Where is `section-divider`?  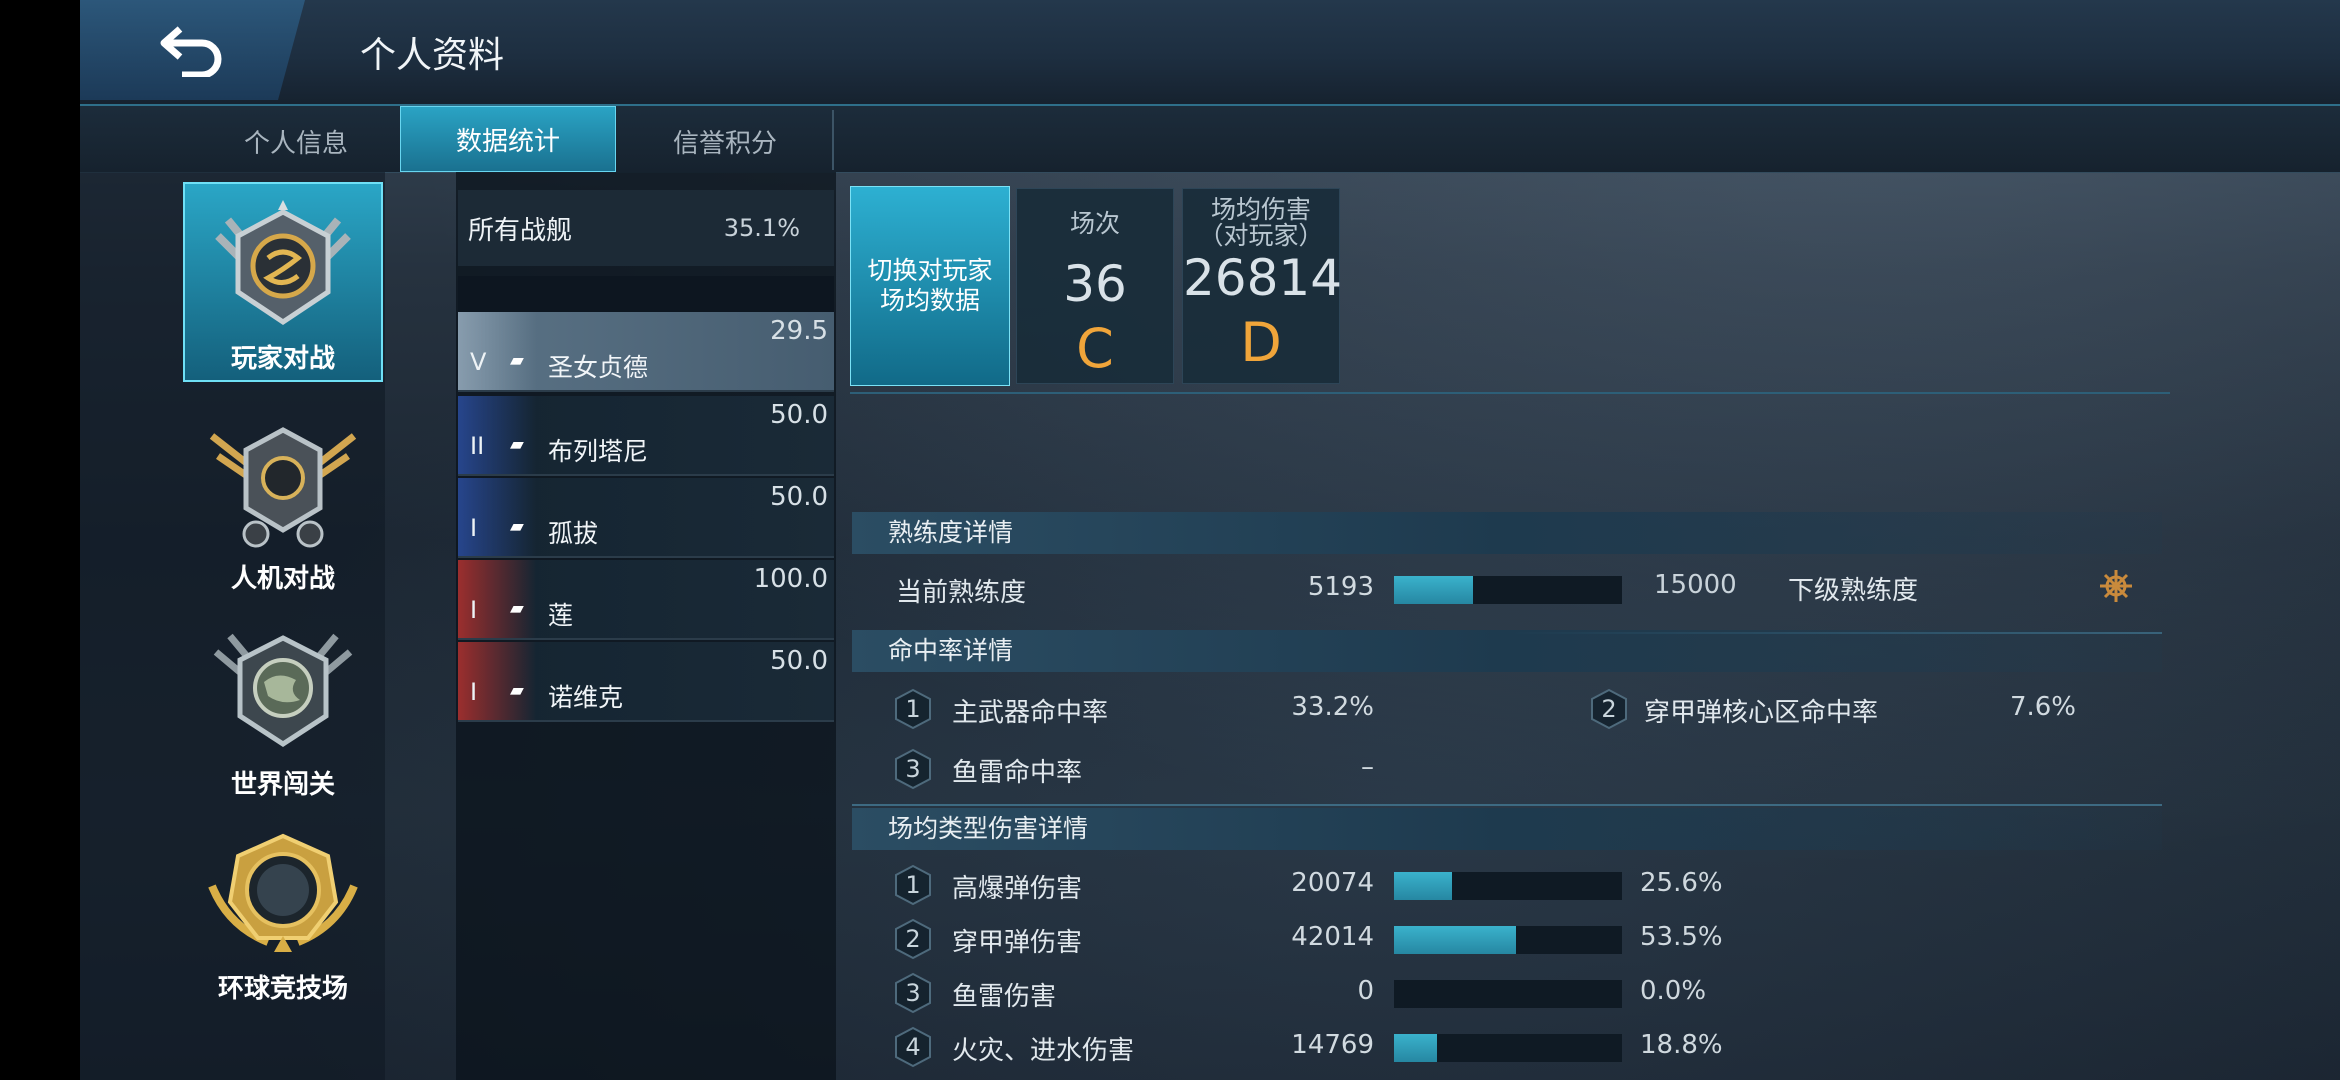
section-divider is located at coordinates (1507, 805).